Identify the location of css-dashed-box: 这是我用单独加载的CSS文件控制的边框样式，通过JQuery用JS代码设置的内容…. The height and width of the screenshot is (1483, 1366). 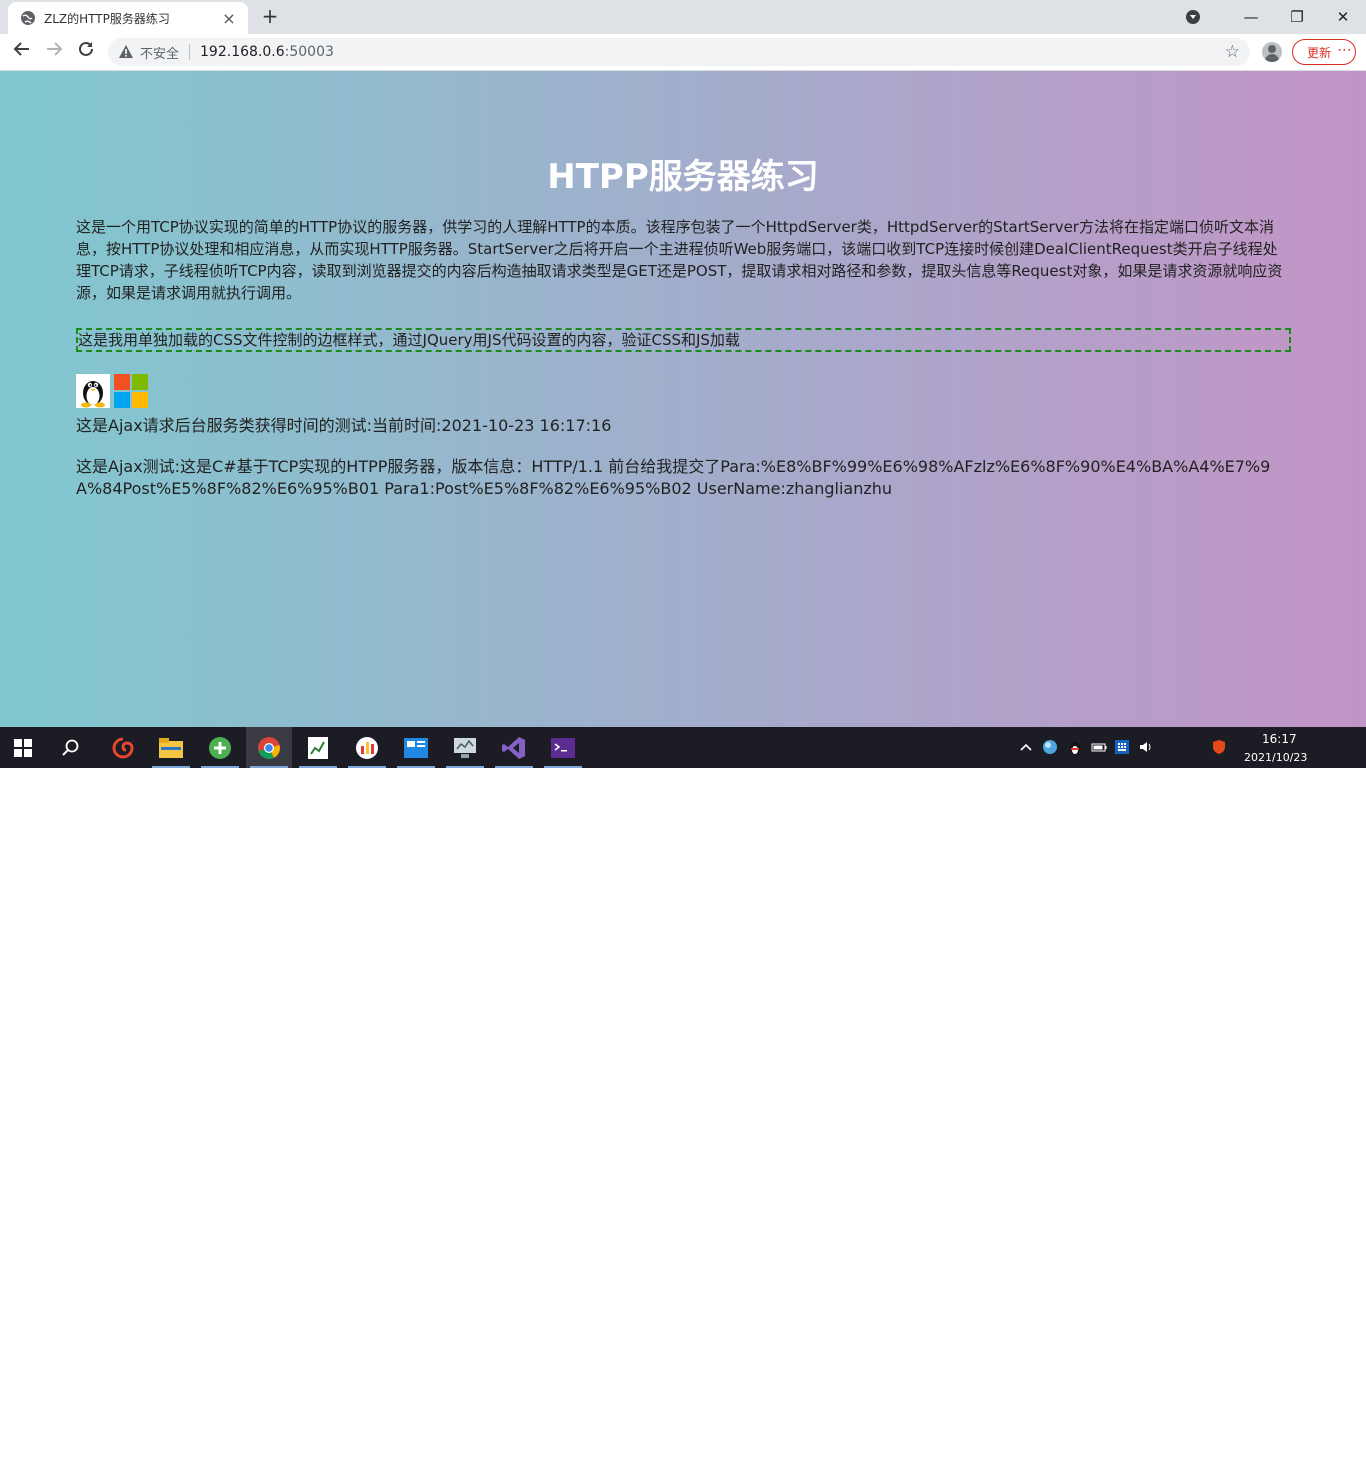
(683, 340).